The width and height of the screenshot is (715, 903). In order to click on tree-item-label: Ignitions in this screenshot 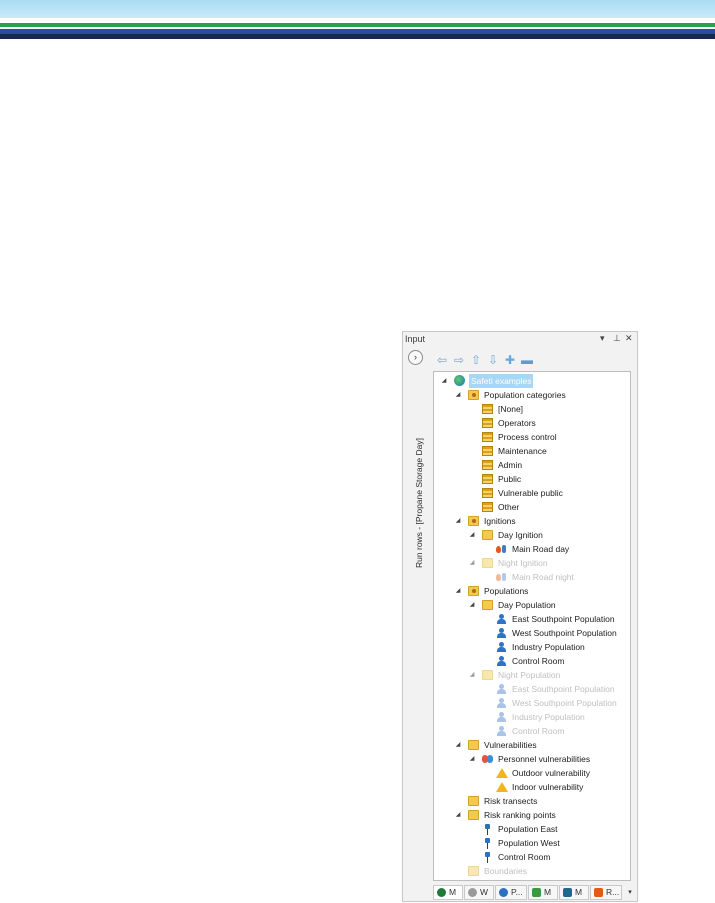, I will do `click(500, 521)`.